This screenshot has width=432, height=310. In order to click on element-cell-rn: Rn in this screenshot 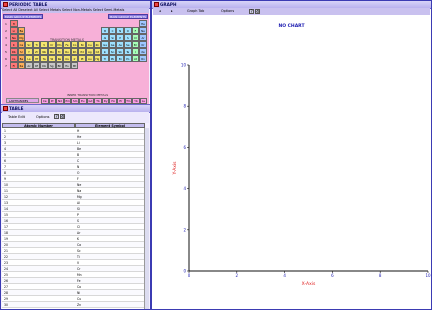, I will do `click(143, 58)`.